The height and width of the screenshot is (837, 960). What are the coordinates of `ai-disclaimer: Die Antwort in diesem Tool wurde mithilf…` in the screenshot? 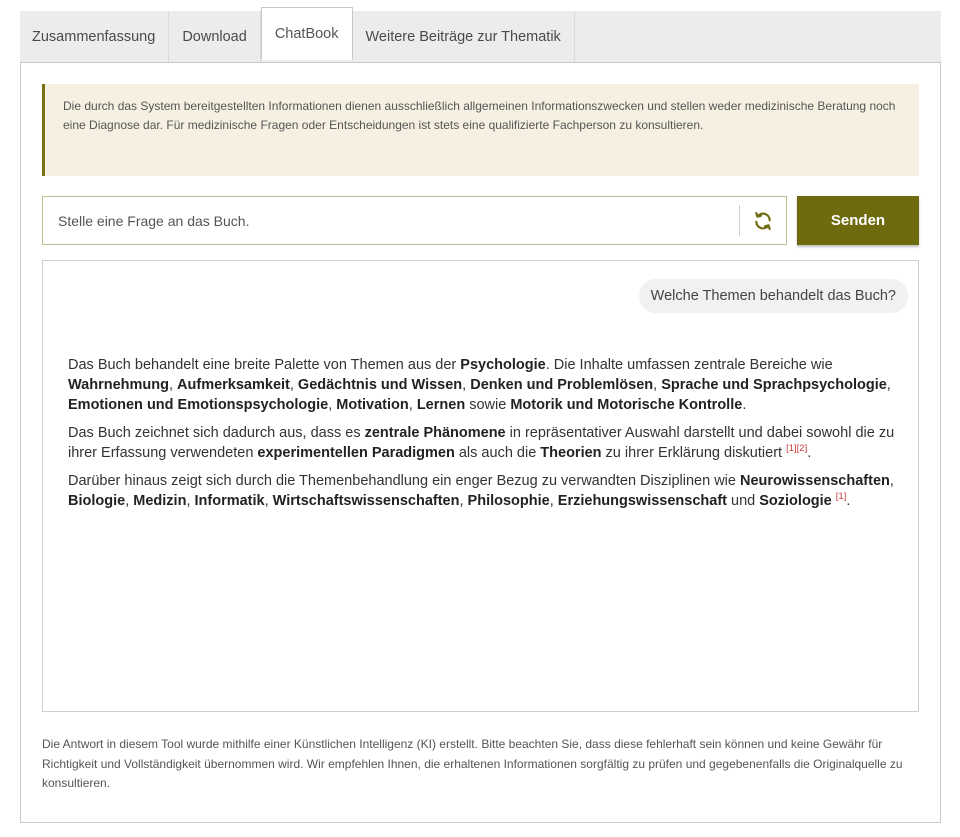 It's located at (482, 764).